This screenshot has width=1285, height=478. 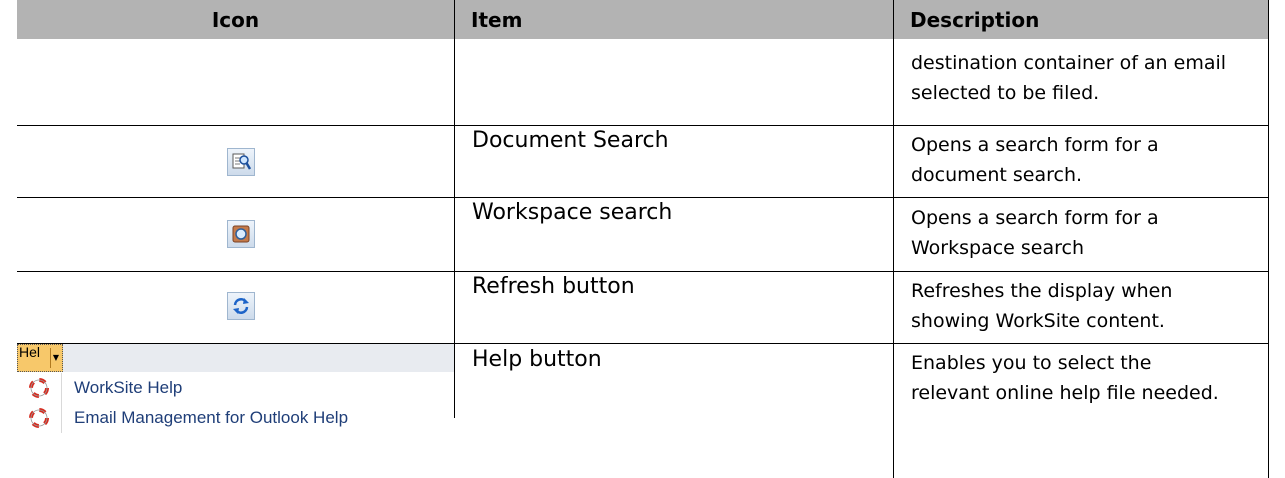 What do you see at coordinates (55, 358) in the screenshot?
I see `chevron-down-icon: ▼` at bounding box center [55, 358].